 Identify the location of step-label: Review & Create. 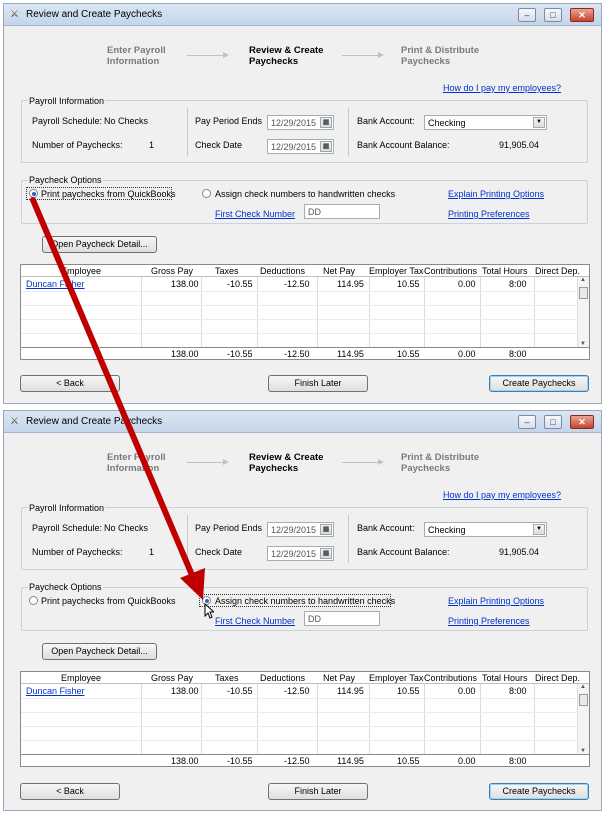
(286, 457).